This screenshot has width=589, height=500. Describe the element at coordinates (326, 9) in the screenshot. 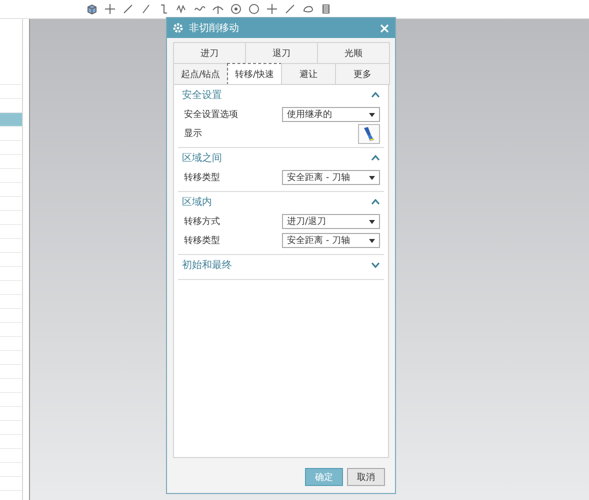

I see `layers-icon` at that location.